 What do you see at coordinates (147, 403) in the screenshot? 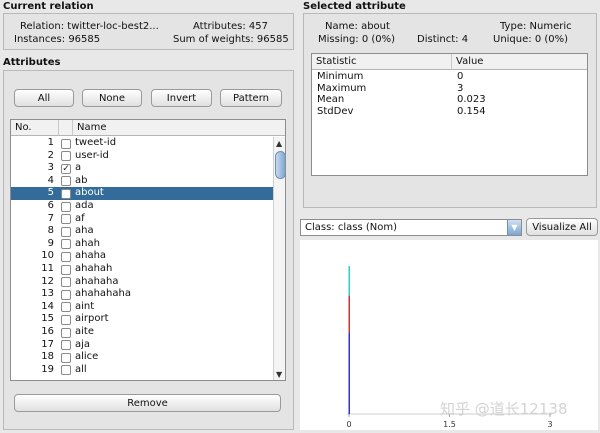
I see `remove-button: Remove` at bounding box center [147, 403].